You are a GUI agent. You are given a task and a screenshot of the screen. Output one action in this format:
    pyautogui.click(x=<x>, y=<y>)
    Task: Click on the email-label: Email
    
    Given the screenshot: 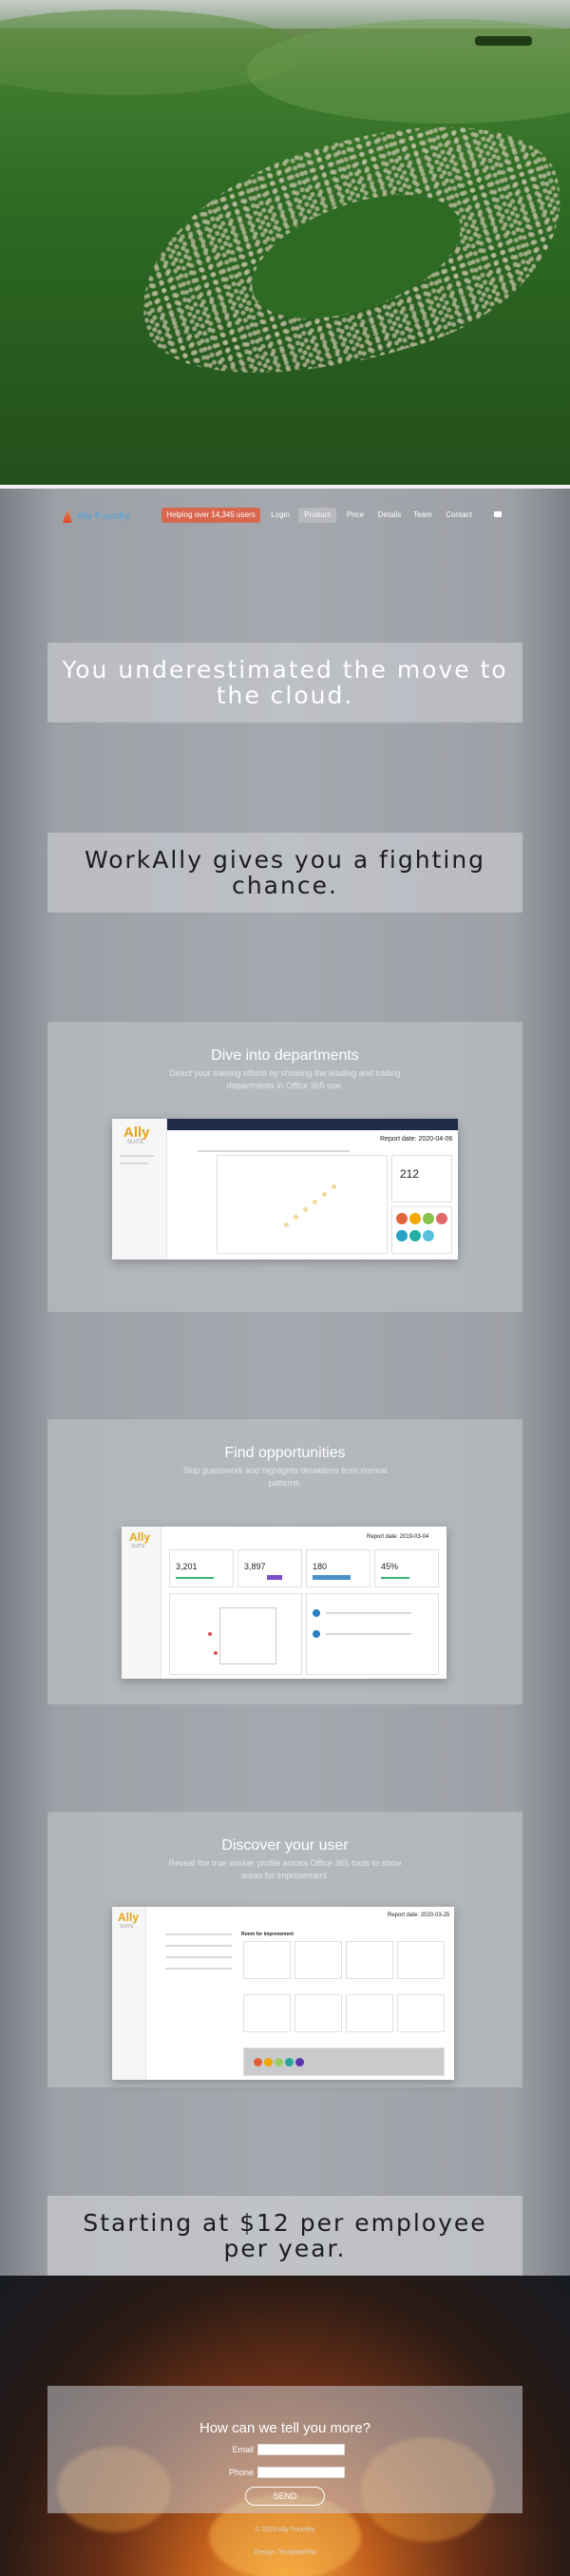 What is the action you would take?
    pyautogui.click(x=243, y=2450)
    